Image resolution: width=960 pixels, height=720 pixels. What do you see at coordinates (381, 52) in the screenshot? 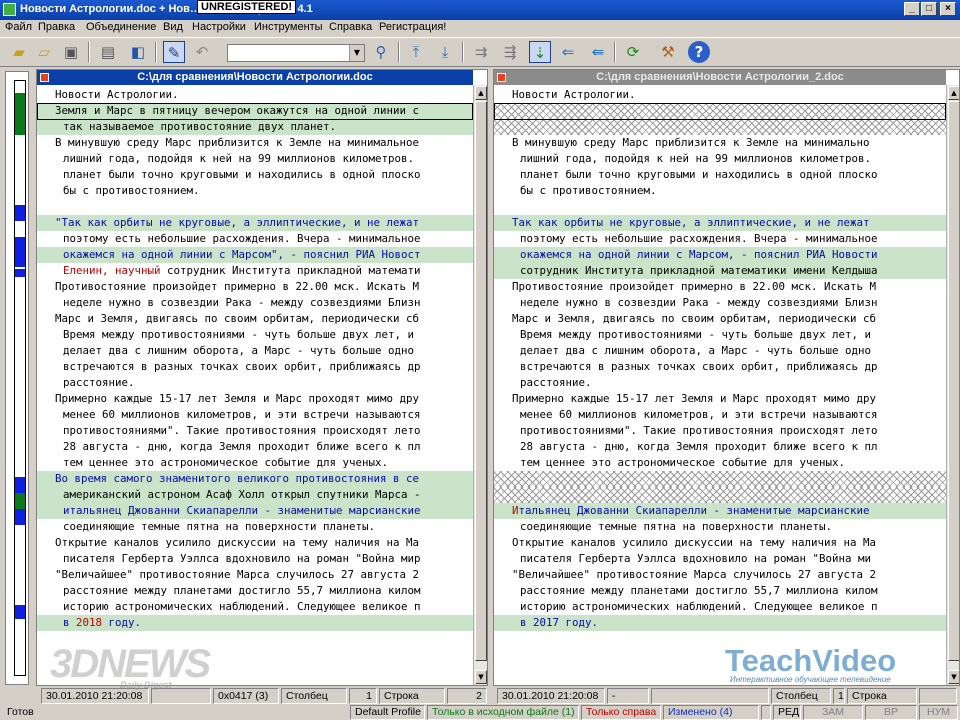
I see `search-icon: ⚲` at bounding box center [381, 52].